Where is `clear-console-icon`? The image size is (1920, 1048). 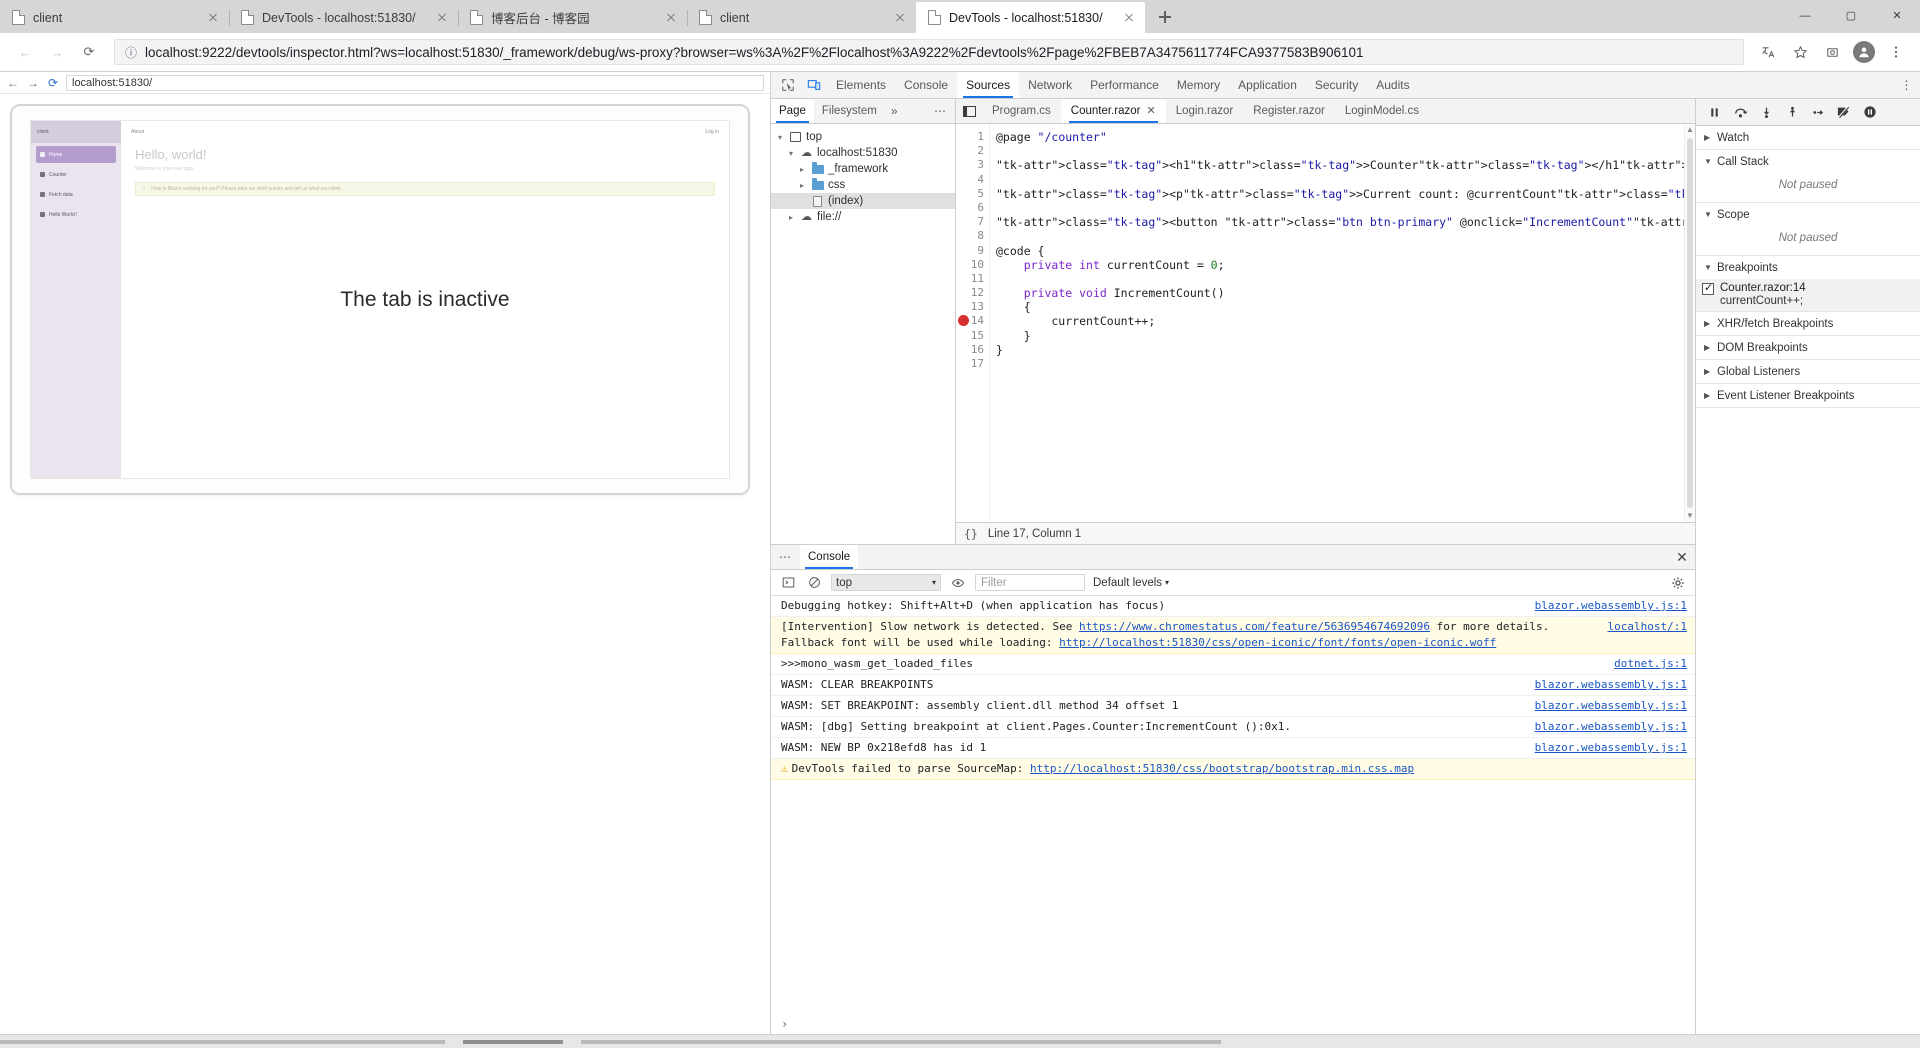 clear-console-icon is located at coordinates (814, 583).